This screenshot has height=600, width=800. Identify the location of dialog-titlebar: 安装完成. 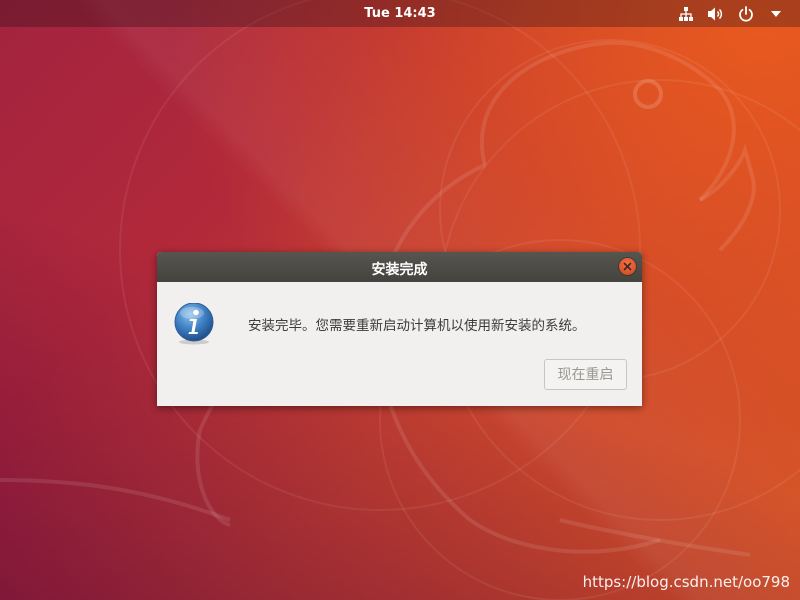
(399, 267).